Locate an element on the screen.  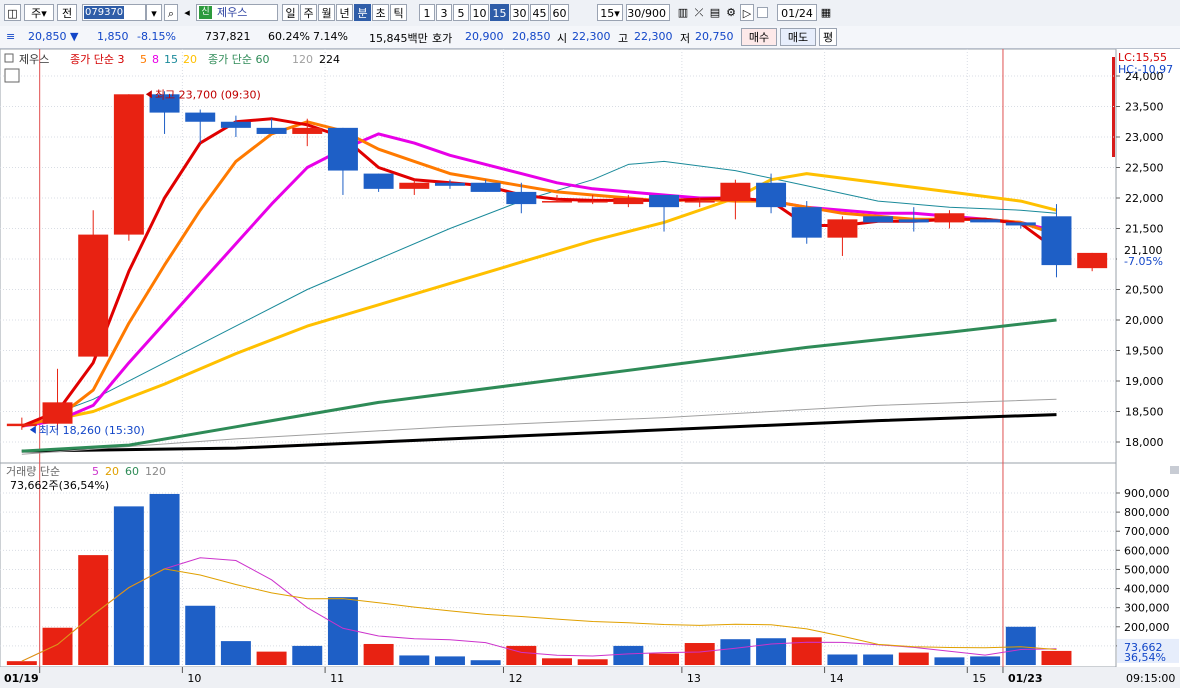
volume-tick-label: 900,000 is located at coordinates (1147, 493).